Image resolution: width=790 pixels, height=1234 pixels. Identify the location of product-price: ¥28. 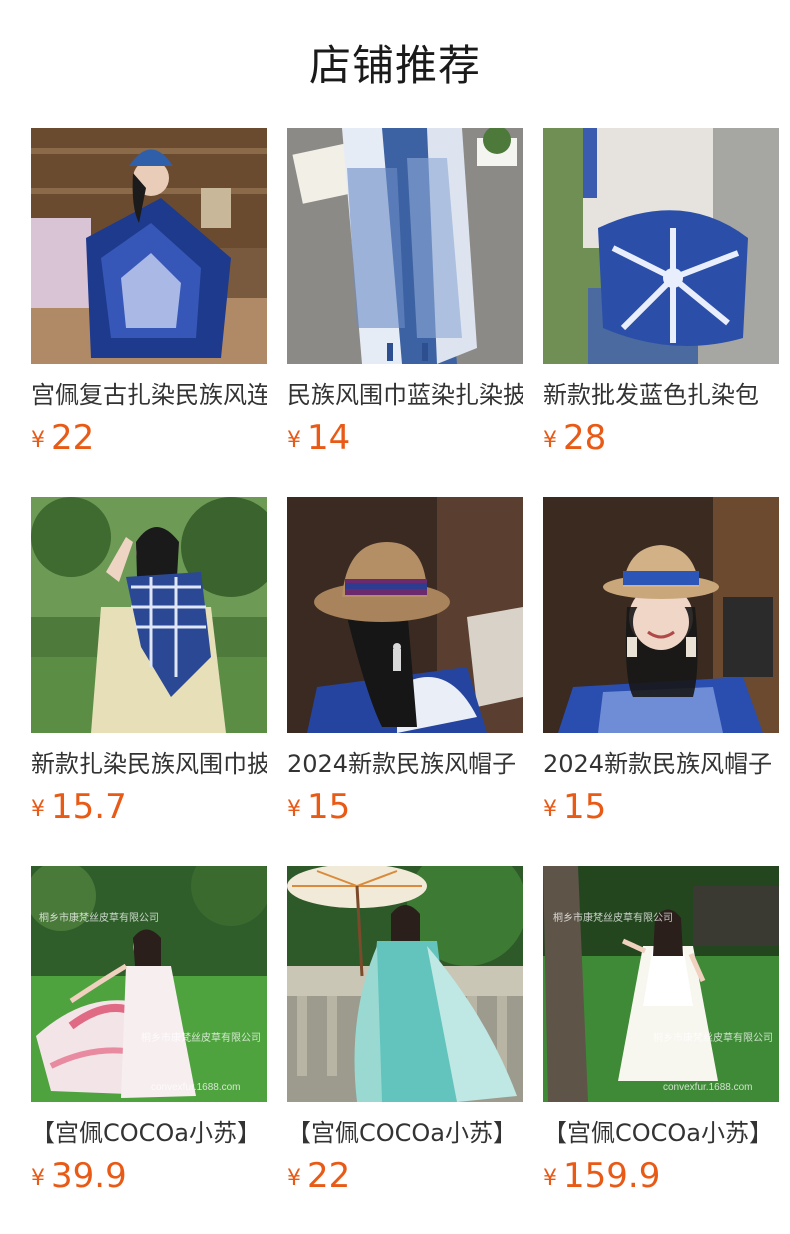
(574, 438).